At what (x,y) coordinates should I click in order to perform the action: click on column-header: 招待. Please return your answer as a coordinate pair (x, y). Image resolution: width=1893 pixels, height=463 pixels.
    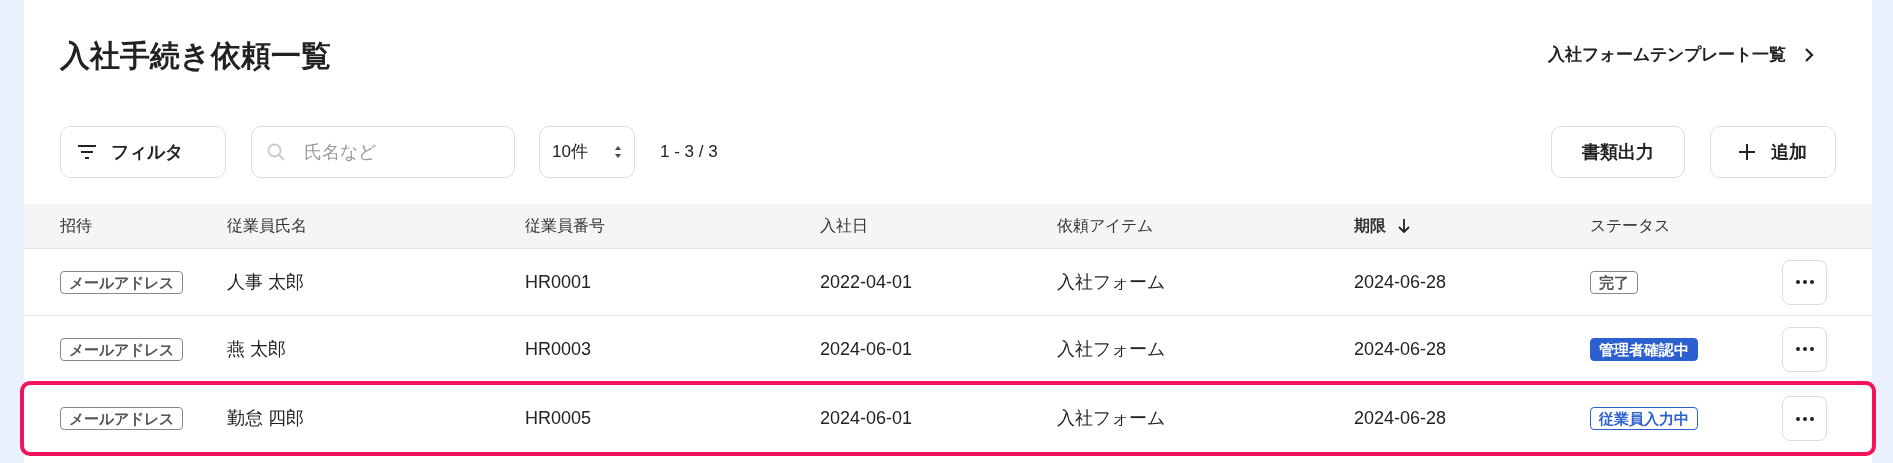
    Looking at the image, I should click on (76, 225).